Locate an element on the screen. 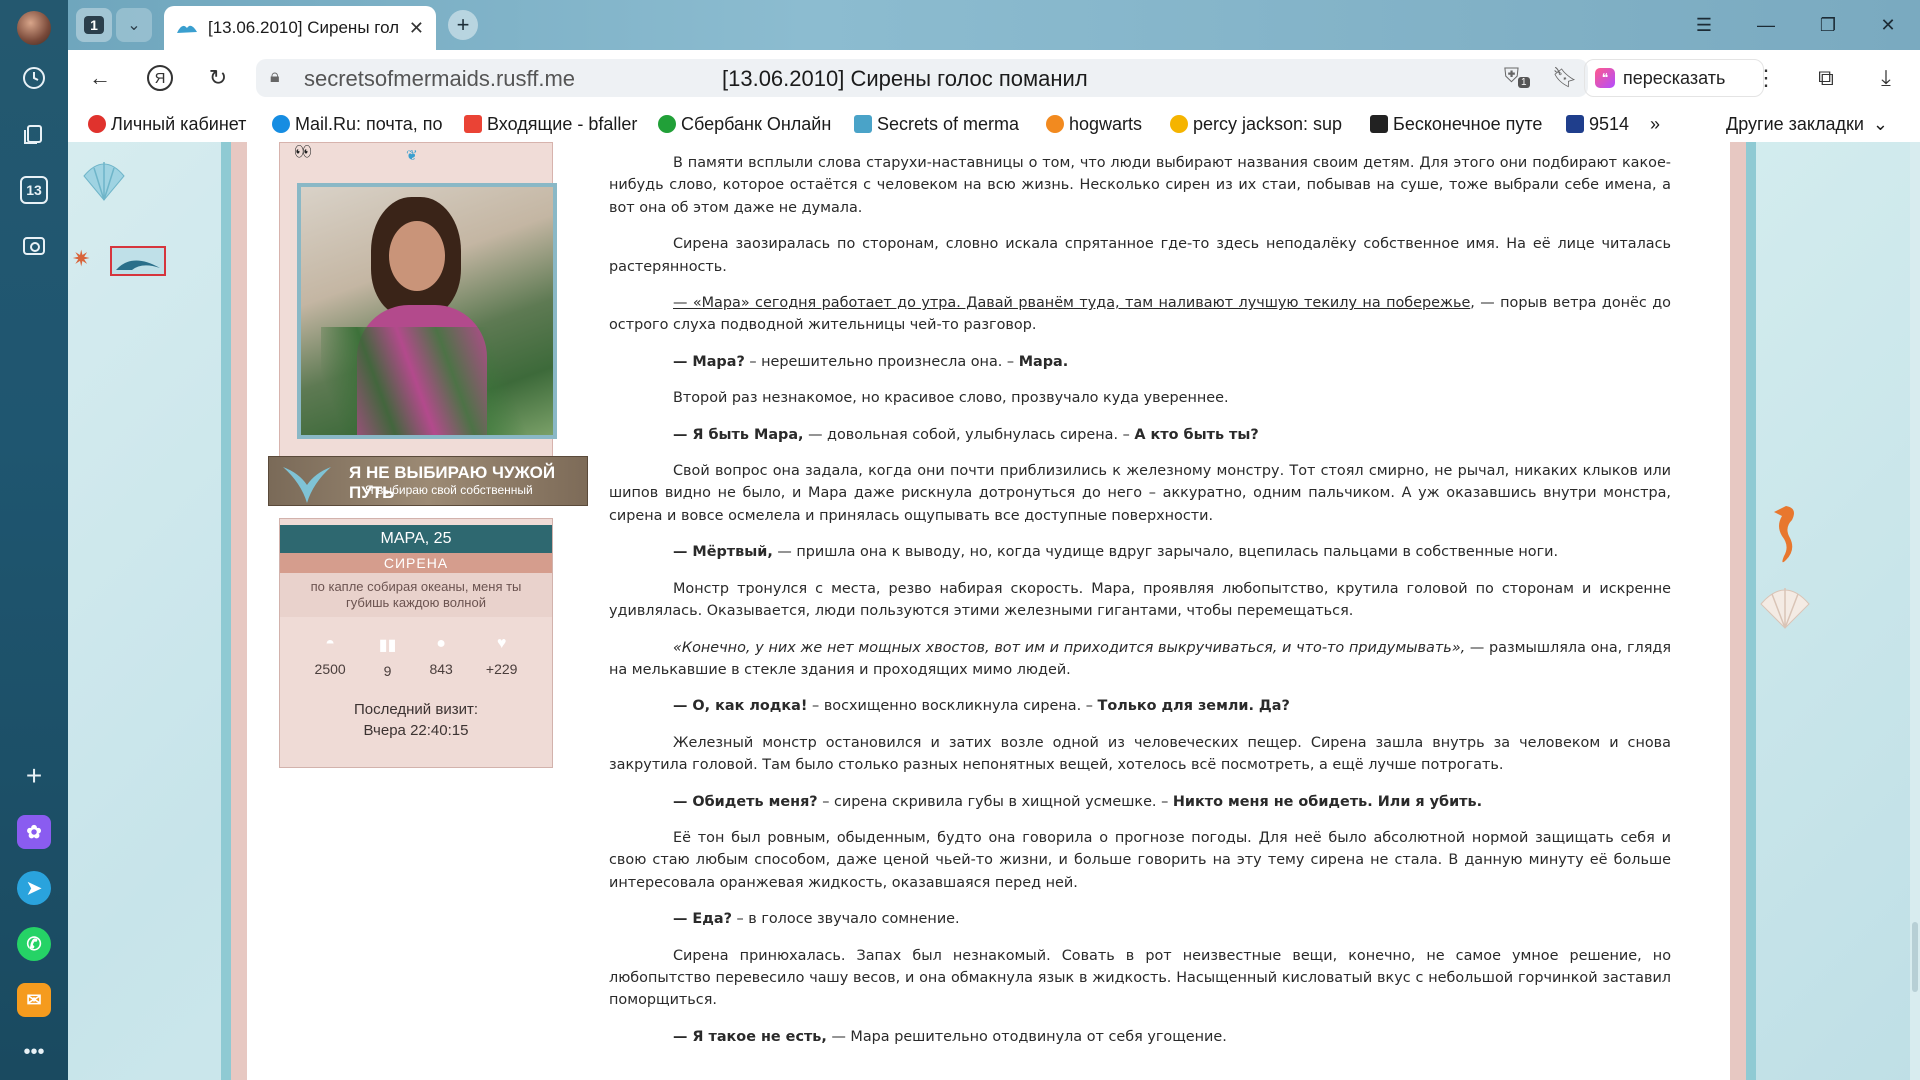 The image size is (1920, 1080). menu-button: ☰ is located at coordinates (1704, 25).